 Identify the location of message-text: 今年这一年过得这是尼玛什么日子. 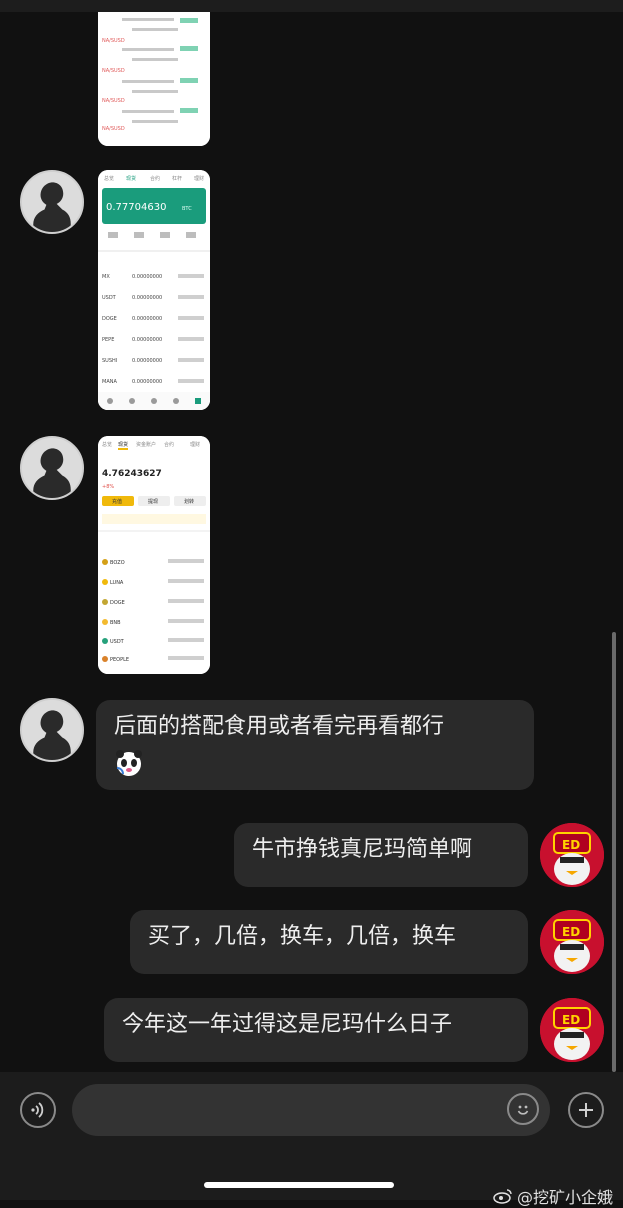
(287, 1024).